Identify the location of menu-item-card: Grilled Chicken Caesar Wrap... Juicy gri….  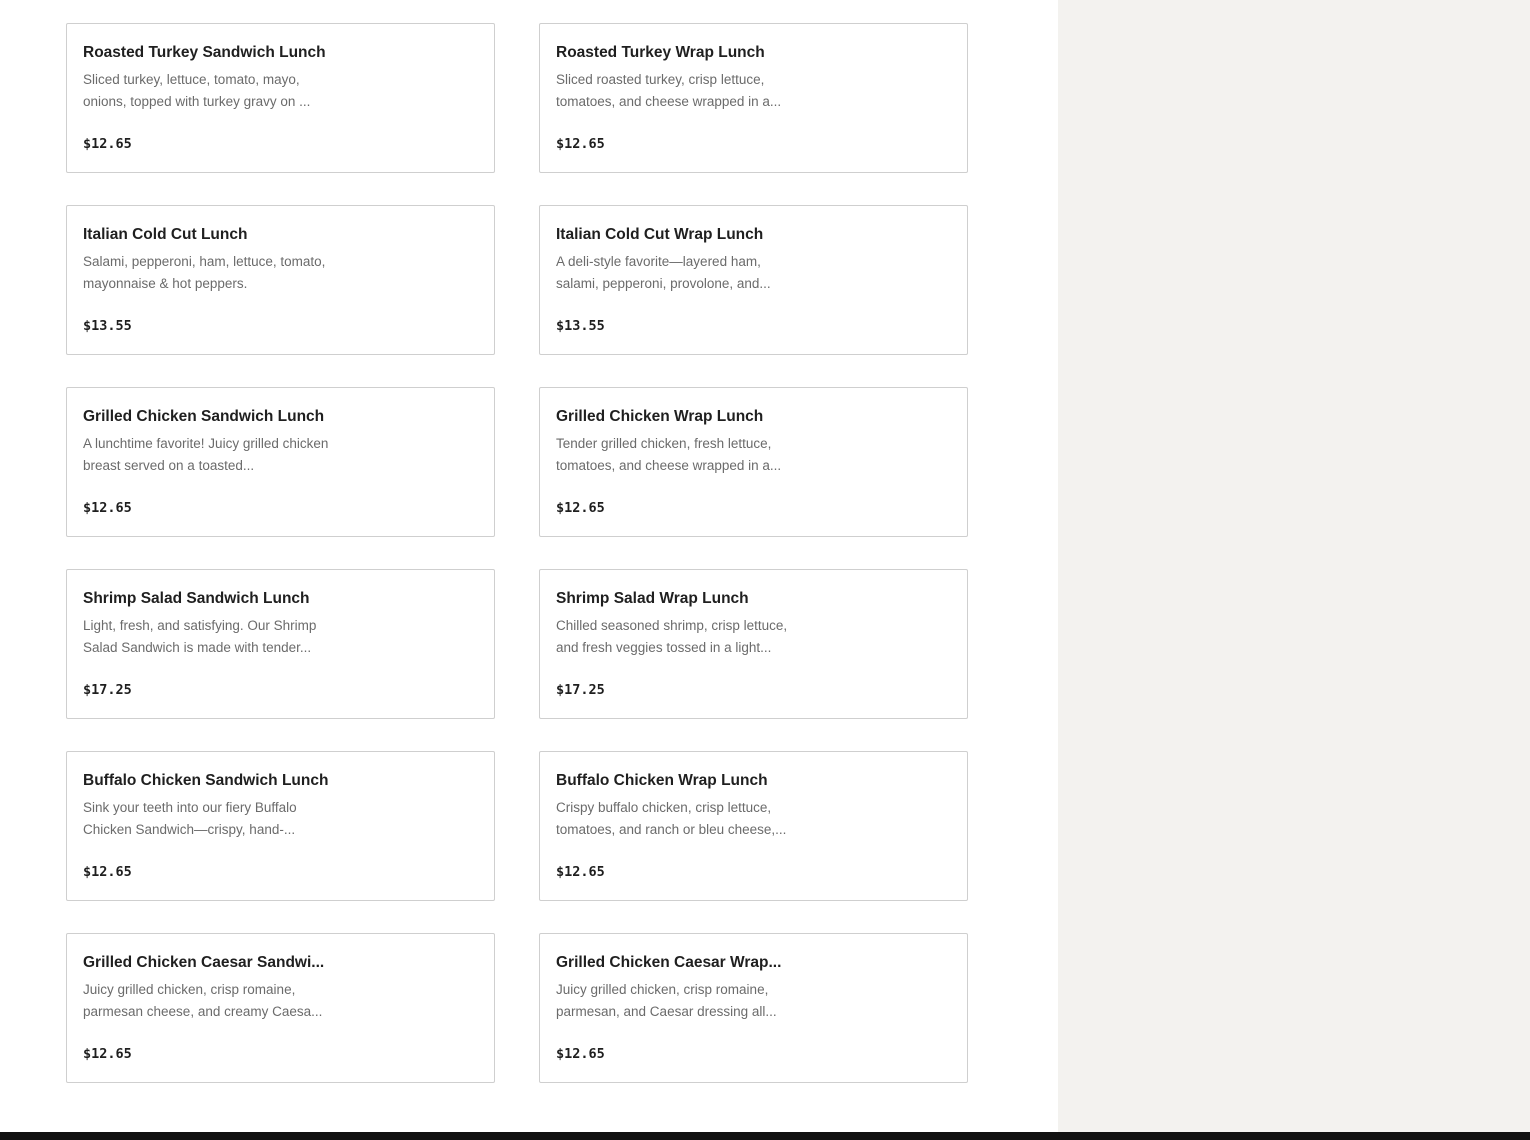
(753, 1008).